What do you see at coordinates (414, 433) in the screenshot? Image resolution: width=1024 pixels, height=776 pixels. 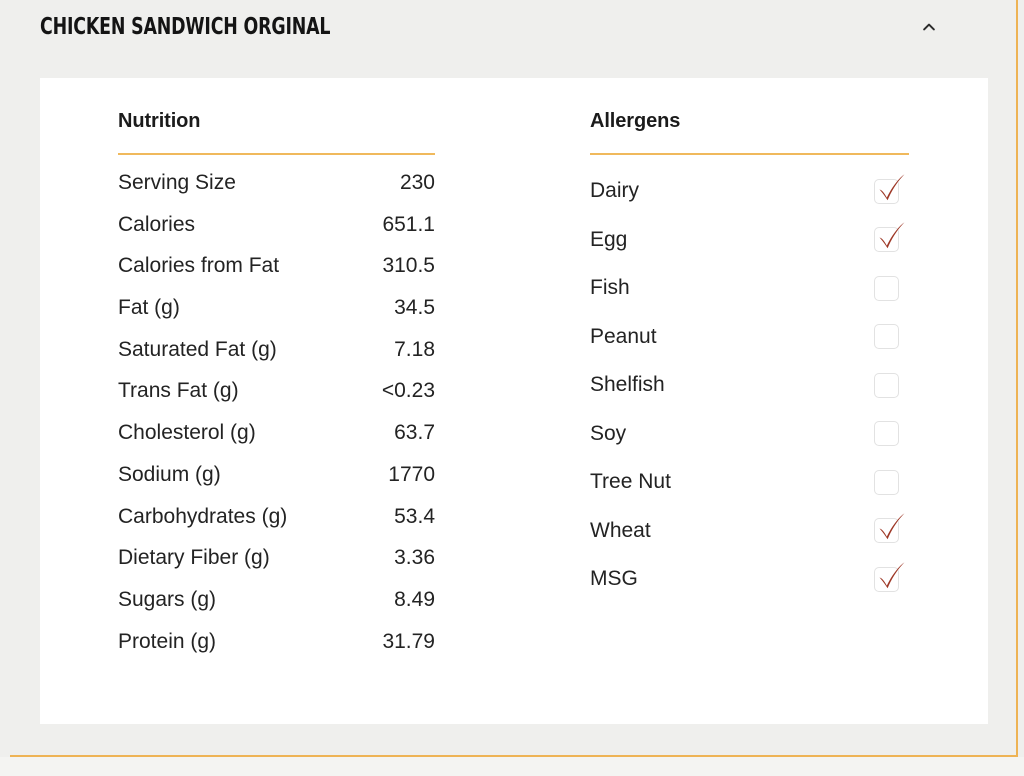 I see `nutrition-row-value: 63.7` at bounding box center [414, 433].